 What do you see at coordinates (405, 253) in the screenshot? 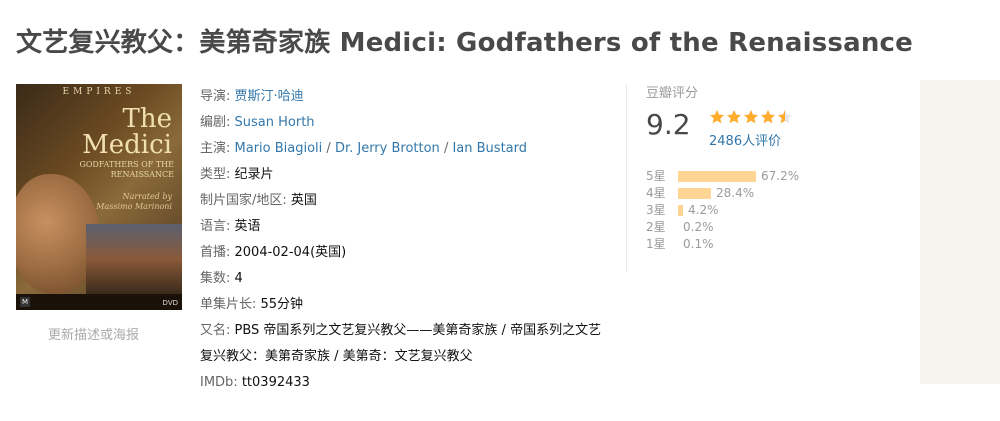
I see `premiere-row: 首播: 2004-02-04(英国)` at bounding box center [405, 253].